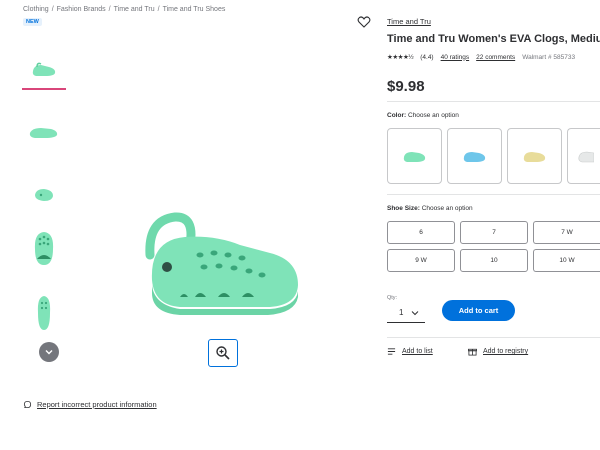 The width and height of the screenshot is (600, 450). I want to click on report-incorrect-info-link: Report incorrect product information, so click(97, 404).